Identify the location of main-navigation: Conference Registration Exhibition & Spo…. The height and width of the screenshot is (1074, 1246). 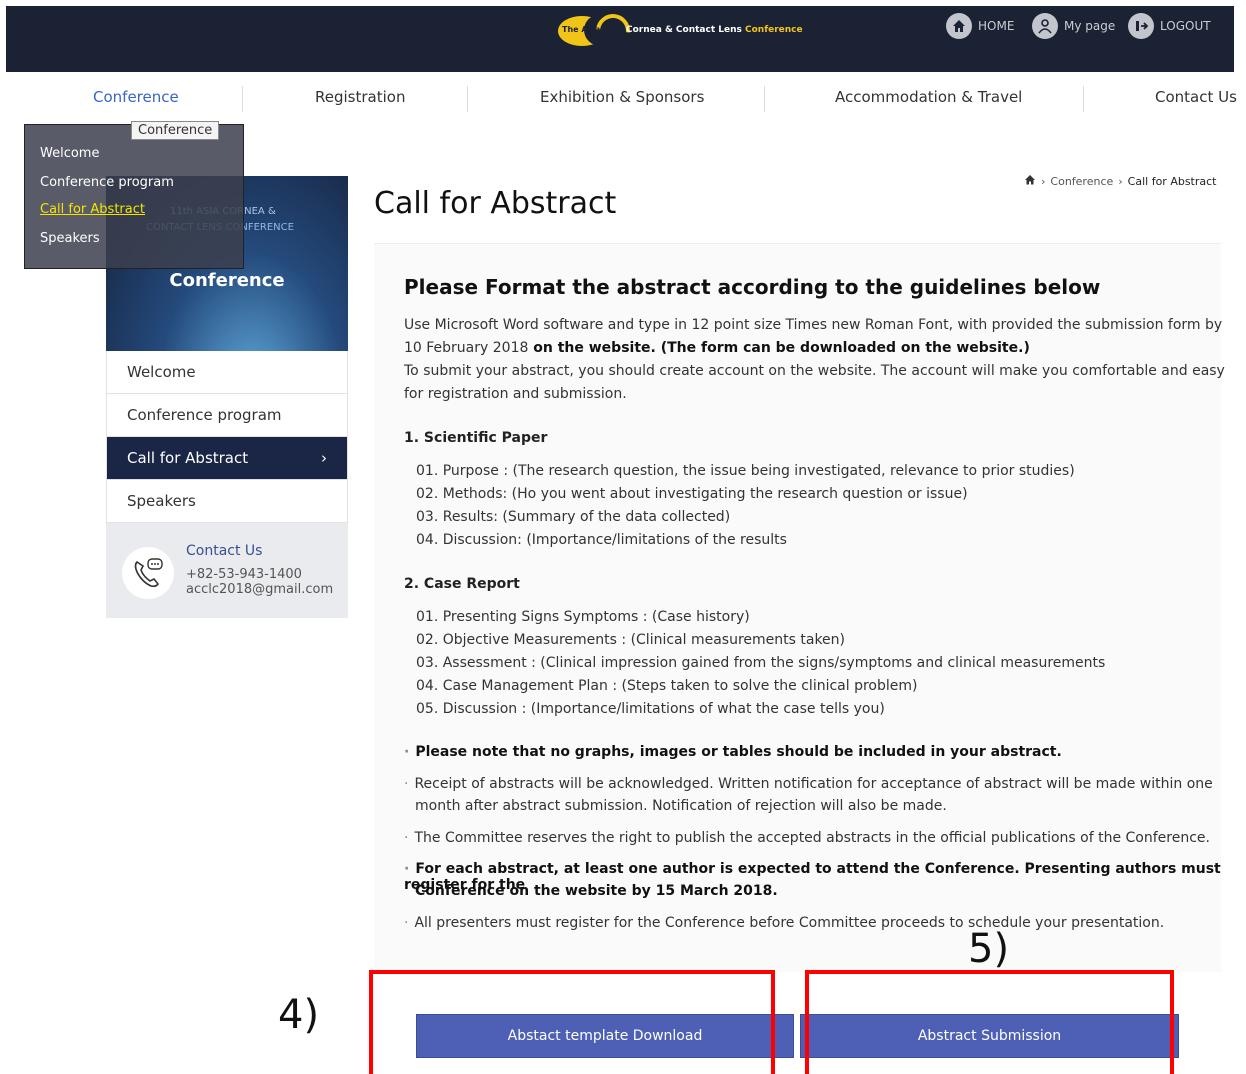
(623, 99).